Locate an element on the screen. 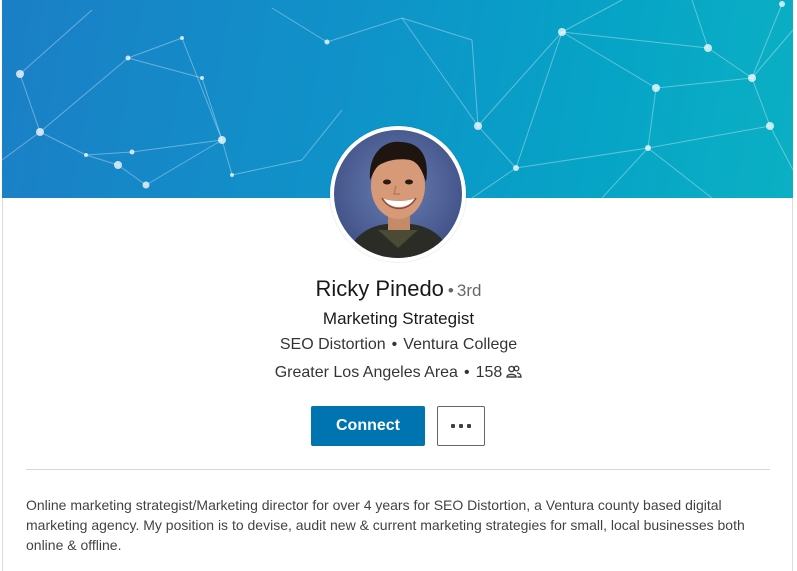 The width and height of the screenshot is (797, 571). degree-label: 3rd is located at coordinates (469, 290).